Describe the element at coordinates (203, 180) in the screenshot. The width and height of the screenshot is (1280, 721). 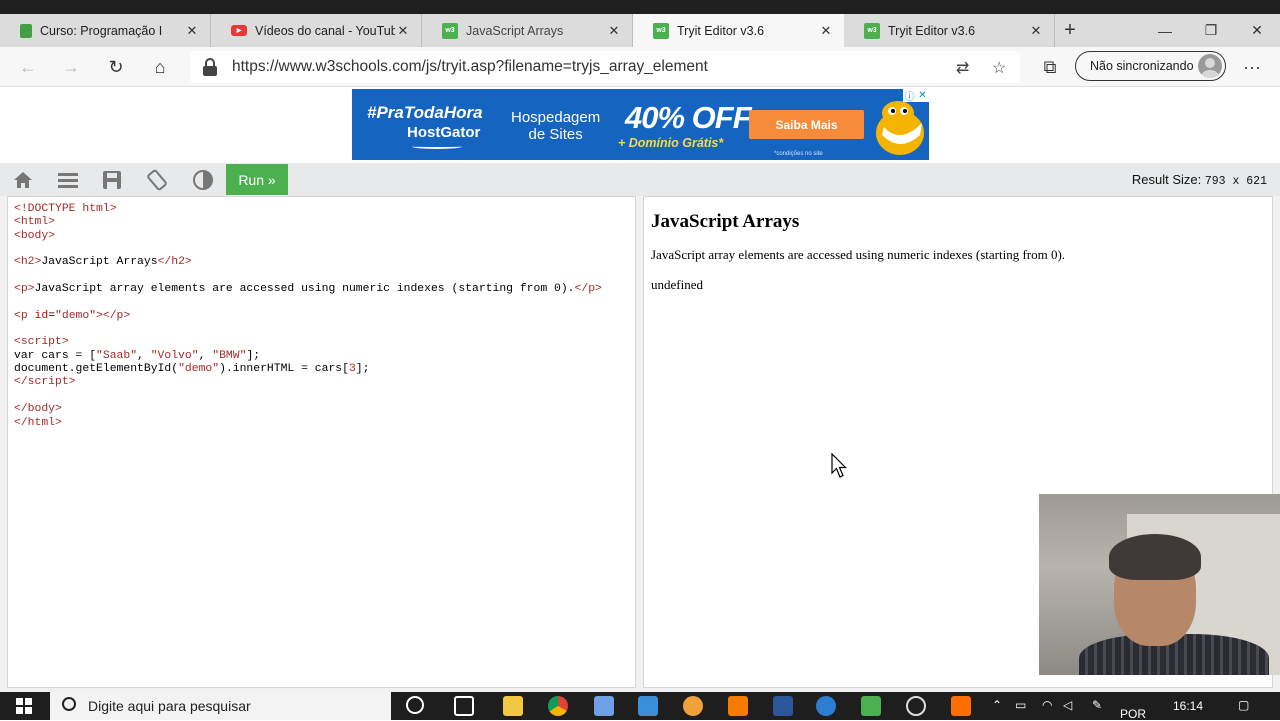
I see `dark-mode-icon` at that location.